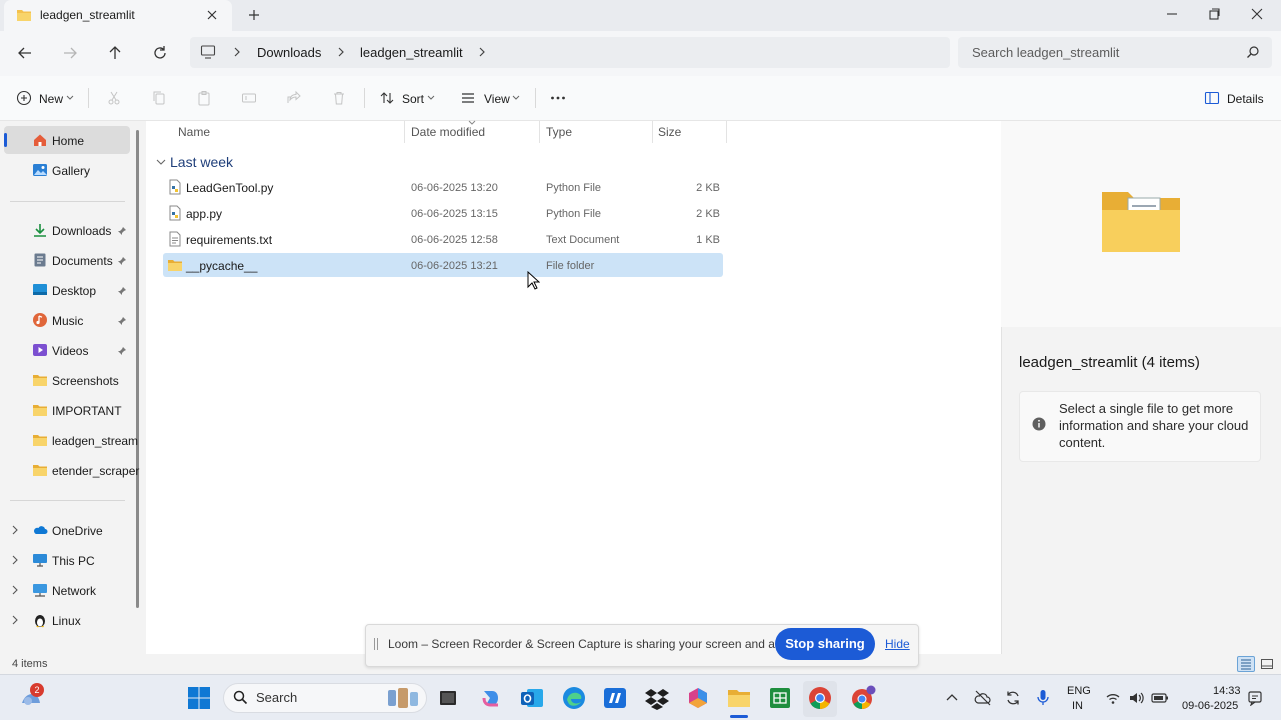 The width and height of the screenshot is (1281, 720). I want to click on drag-handle-icon, so click(376, 644).